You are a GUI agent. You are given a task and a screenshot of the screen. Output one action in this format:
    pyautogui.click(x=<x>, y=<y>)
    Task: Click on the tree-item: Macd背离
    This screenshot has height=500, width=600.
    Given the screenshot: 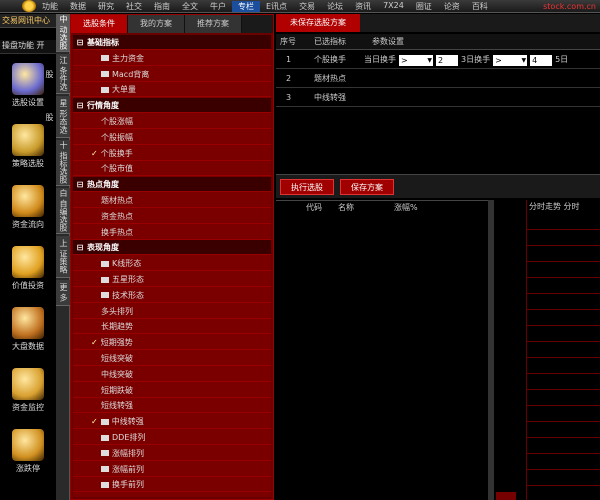 What is the action you would take?
    pyautogui.click(x=172, y=74)
    